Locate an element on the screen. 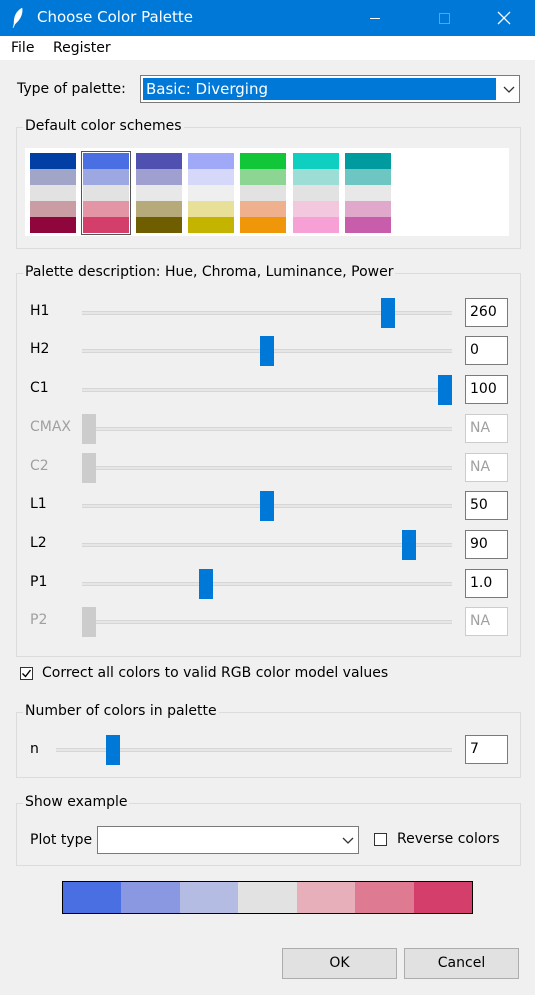 Image resolution: width=535 pixels, height=995 pixels. slider-value-c1: 100 is located at coordinates (486, 389).